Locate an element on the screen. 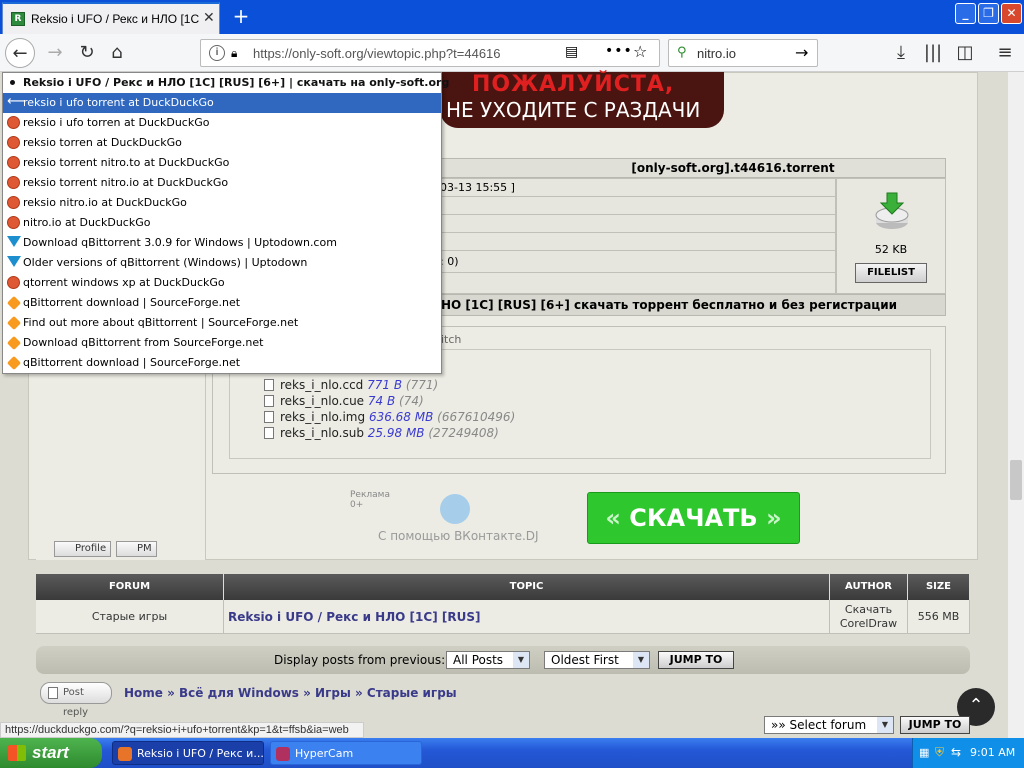  forum-cell: Старые игры is located at coordinates (130, 617).